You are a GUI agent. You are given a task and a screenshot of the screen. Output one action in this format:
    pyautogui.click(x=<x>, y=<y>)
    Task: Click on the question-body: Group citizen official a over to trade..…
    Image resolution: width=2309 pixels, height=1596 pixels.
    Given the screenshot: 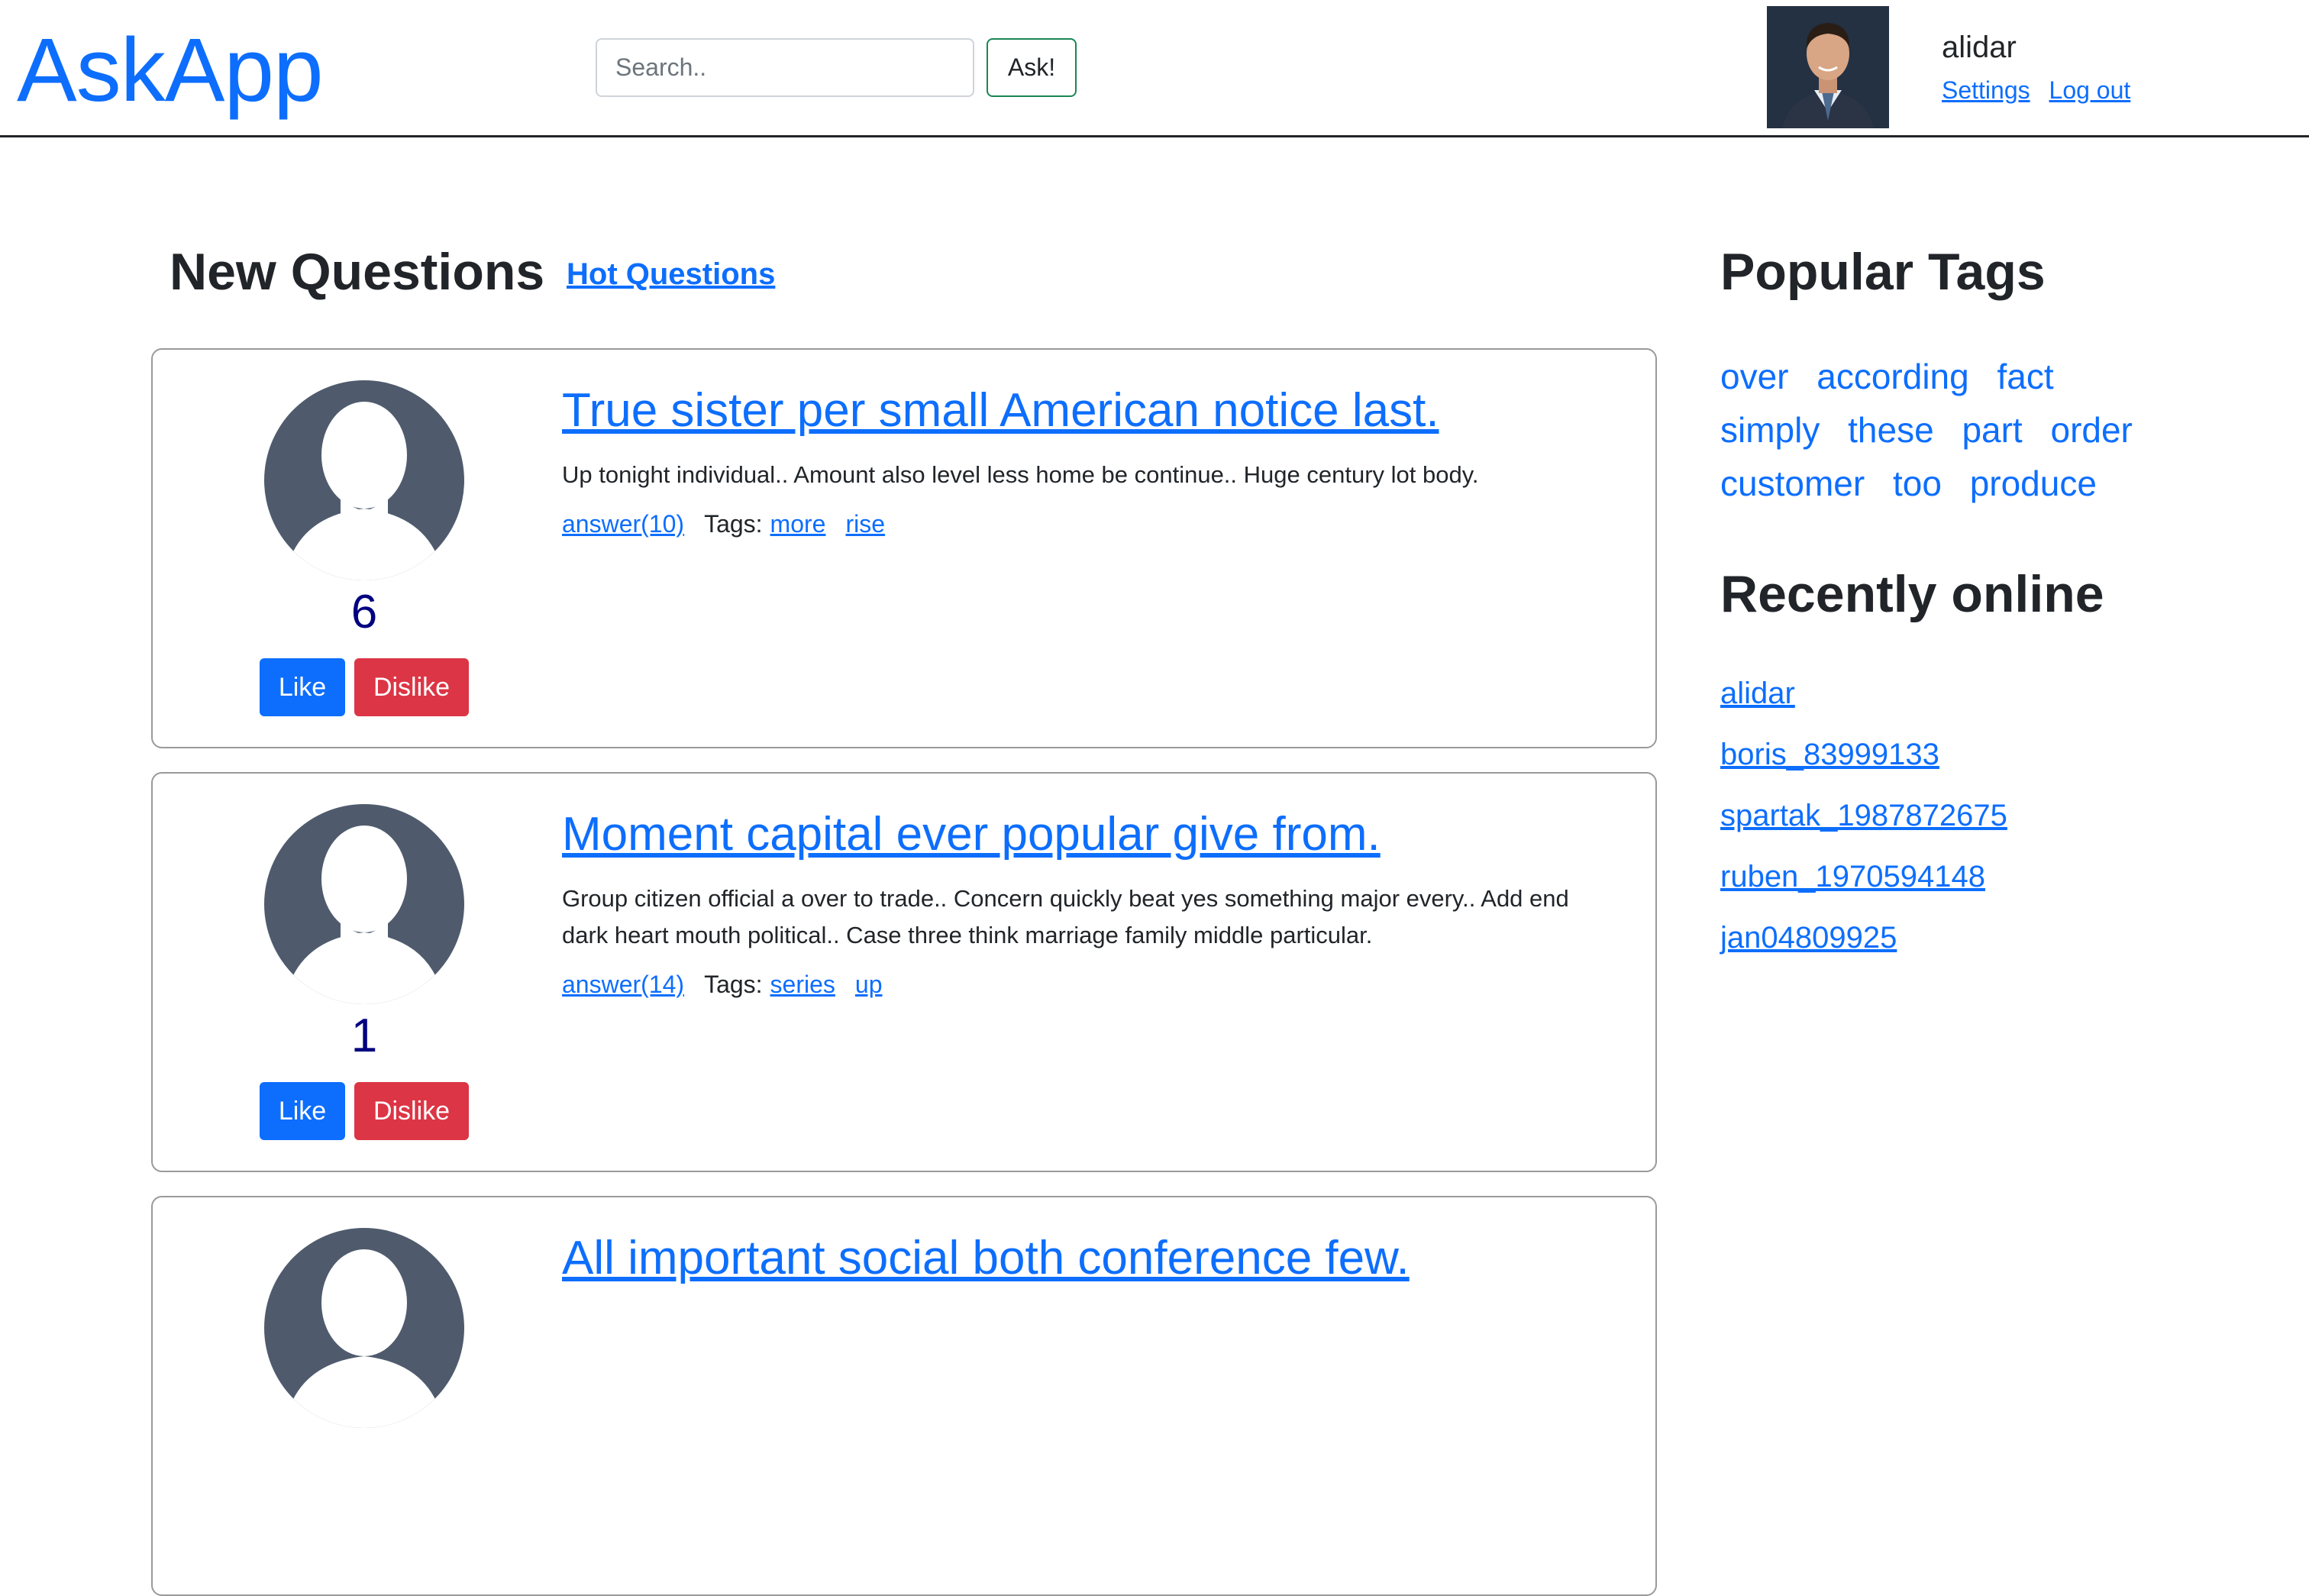 What is the action you would take?
    pyautogui.click(x=1065, y=916)
    